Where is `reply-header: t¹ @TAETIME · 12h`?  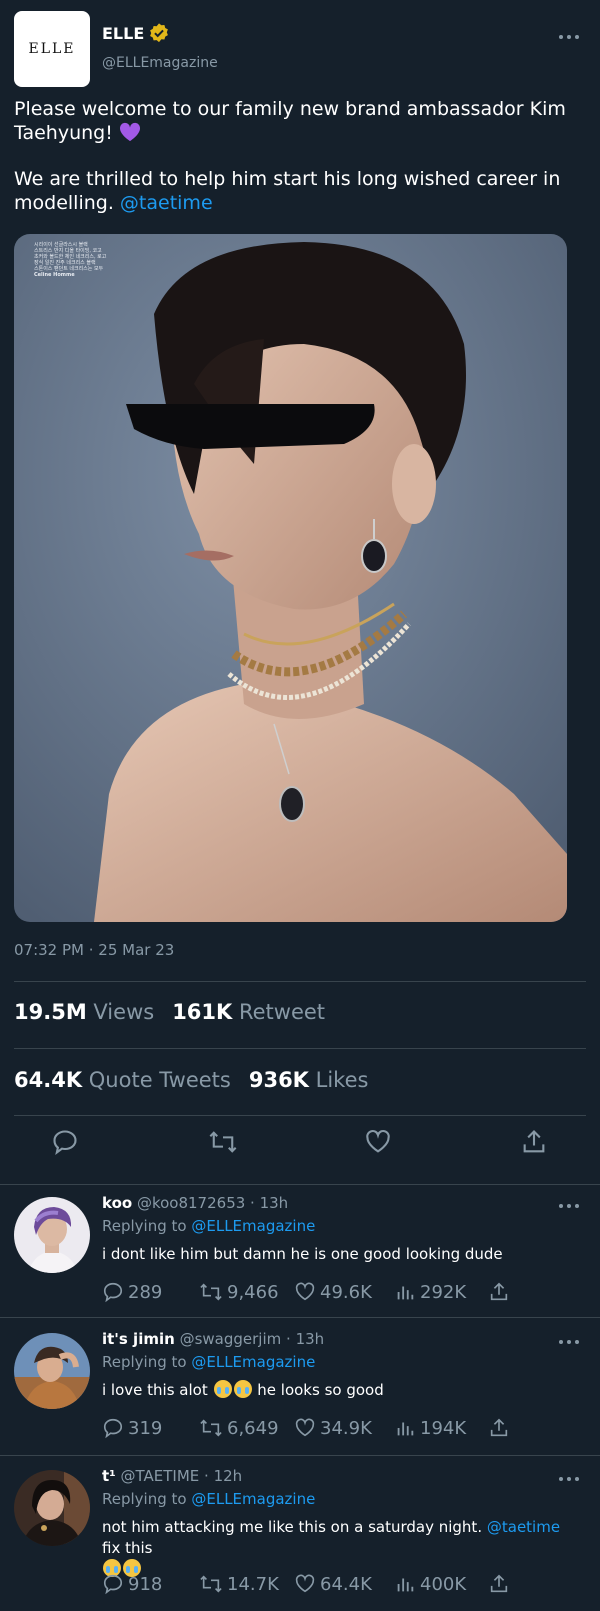 reply-header: t¹ @TAETIME · 12h is located at coordinates (172, 1476).